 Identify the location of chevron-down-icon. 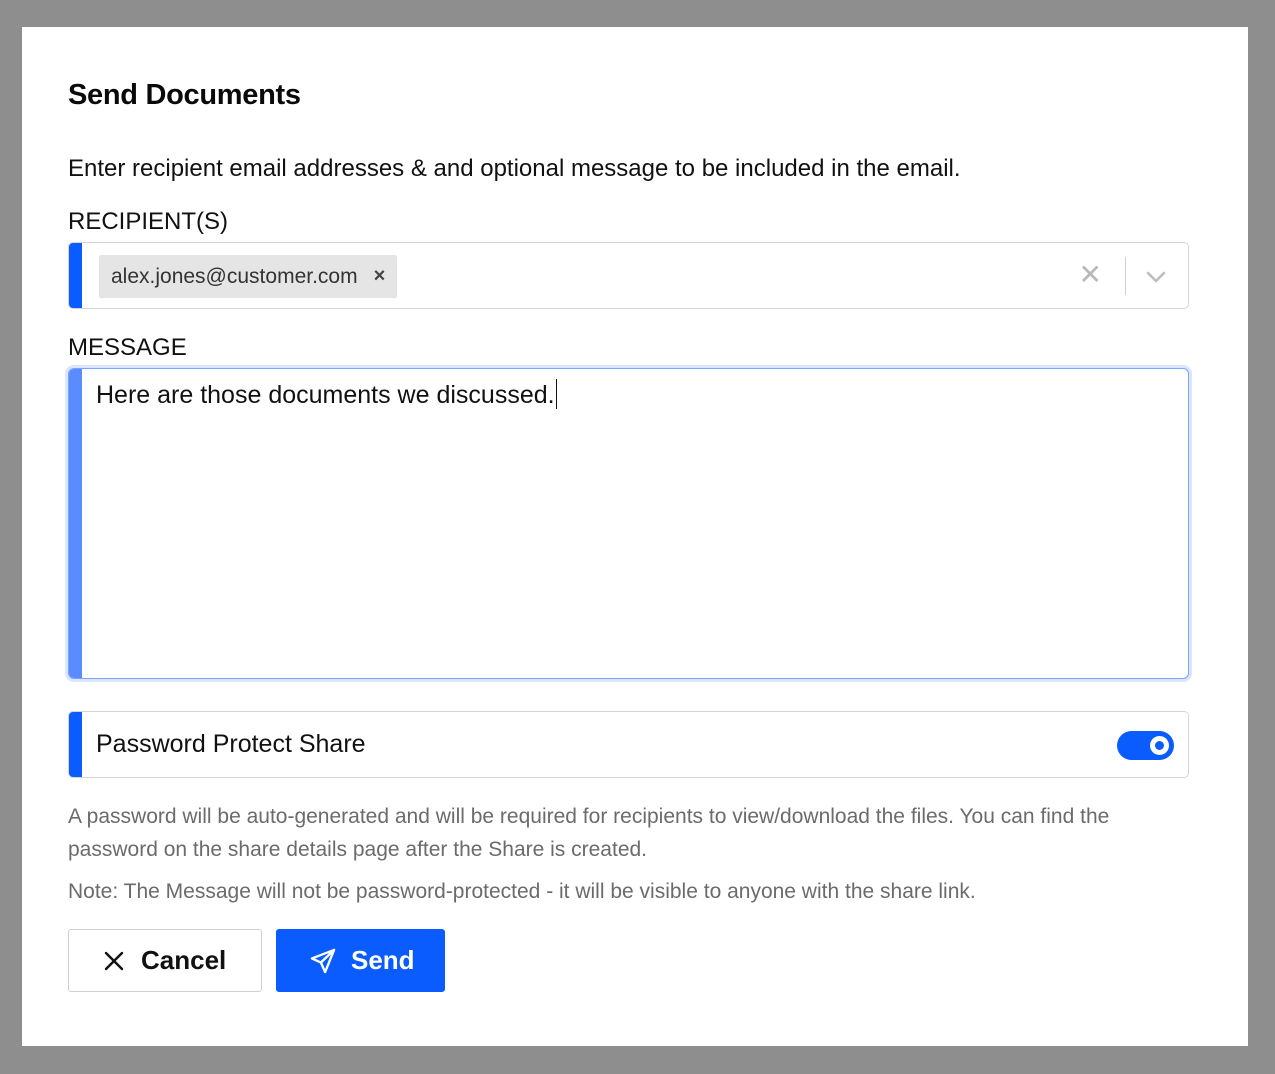
(1156, 277).